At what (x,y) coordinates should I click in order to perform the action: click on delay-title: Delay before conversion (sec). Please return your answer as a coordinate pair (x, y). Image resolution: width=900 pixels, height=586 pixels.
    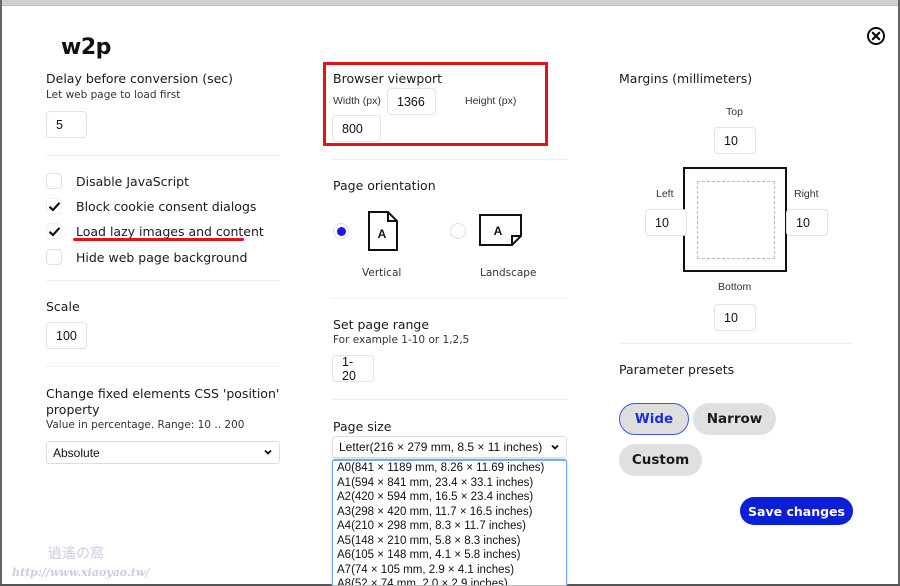
    Looking at the image, I should click on (140, 78).